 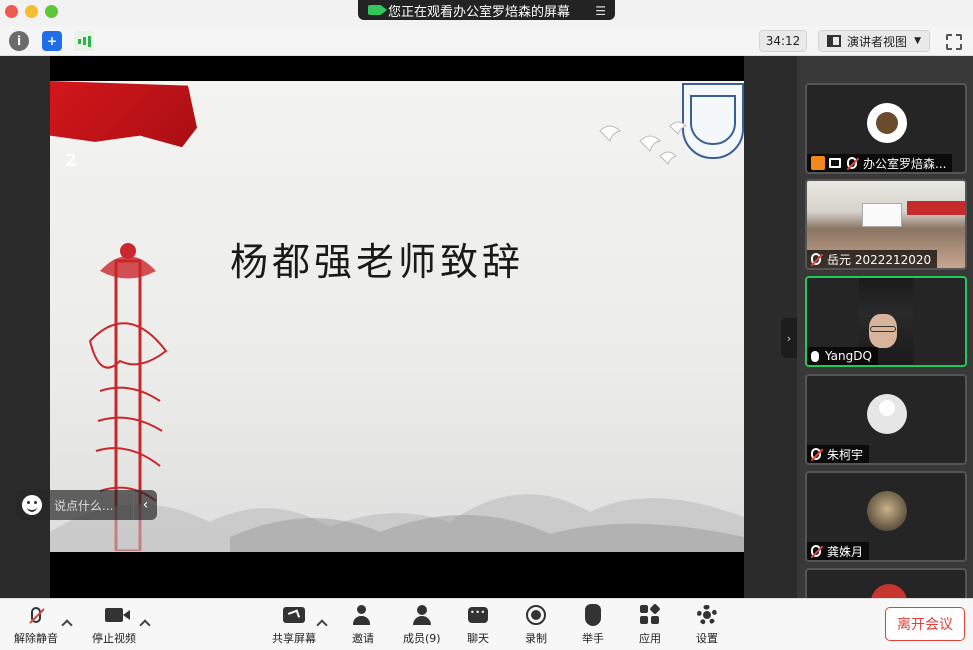 I want to click on settings-button: 设置, so click(x=707, y=624).